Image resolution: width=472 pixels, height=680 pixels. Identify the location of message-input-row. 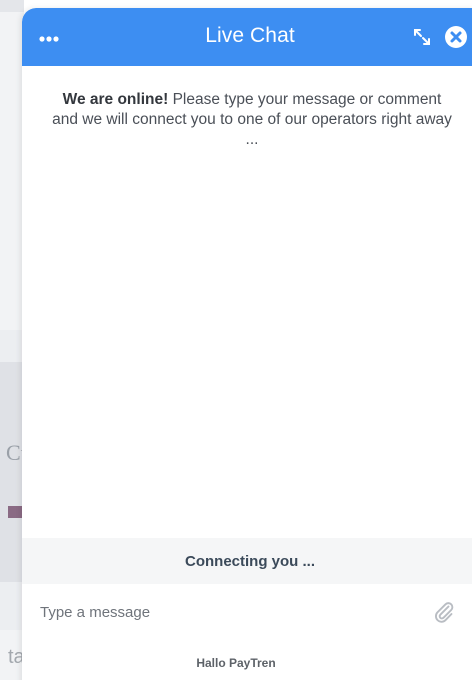
(247, 612).